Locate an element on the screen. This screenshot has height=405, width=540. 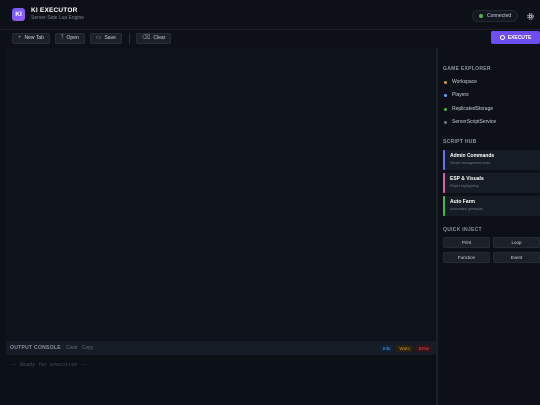
app-header: KI KI EXECUTOR Server-Side Lua Engine is located at coordinates (270, 15).